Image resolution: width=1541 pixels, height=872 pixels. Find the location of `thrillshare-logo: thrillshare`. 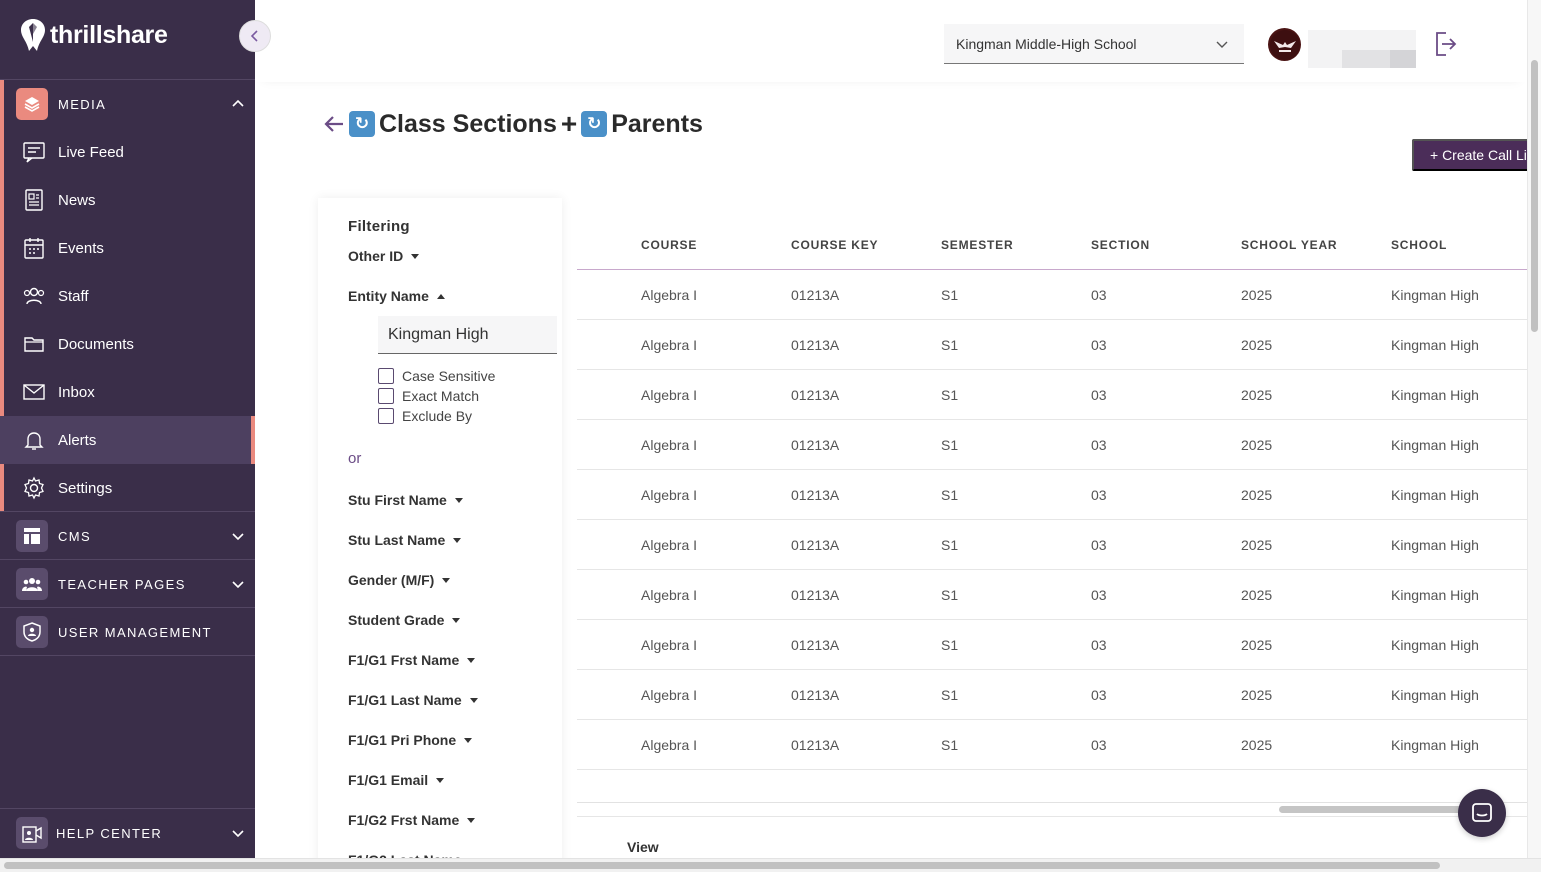

thrillshare-logo: thrillshare is located at coordinates (94, 35).